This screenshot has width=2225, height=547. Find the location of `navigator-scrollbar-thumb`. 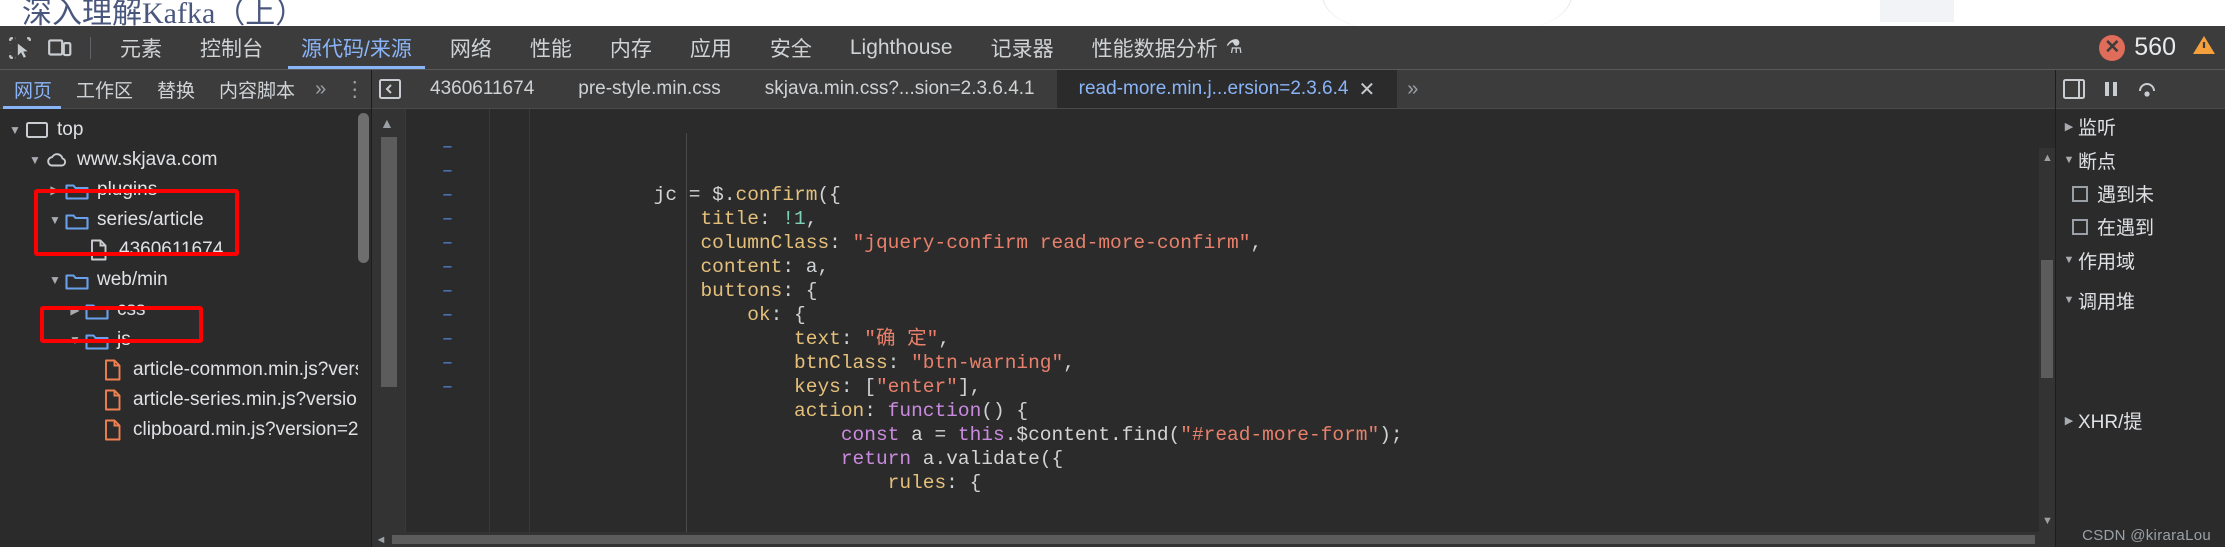

navigator-scrollbar-thumb is located at coordinates (363, 188).